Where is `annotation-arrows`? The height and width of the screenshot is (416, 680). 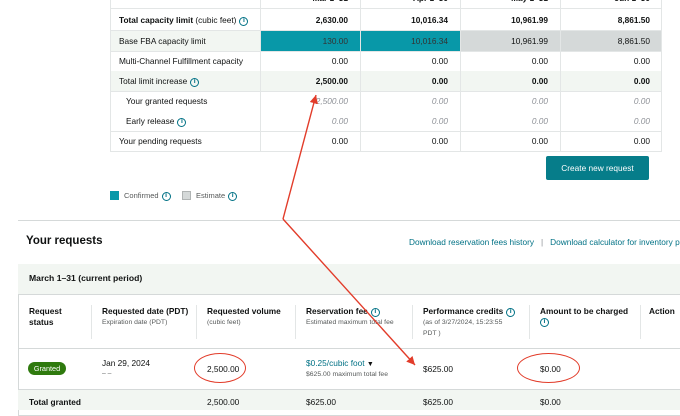 annotation-arrows is located at coordinates (349, 230).